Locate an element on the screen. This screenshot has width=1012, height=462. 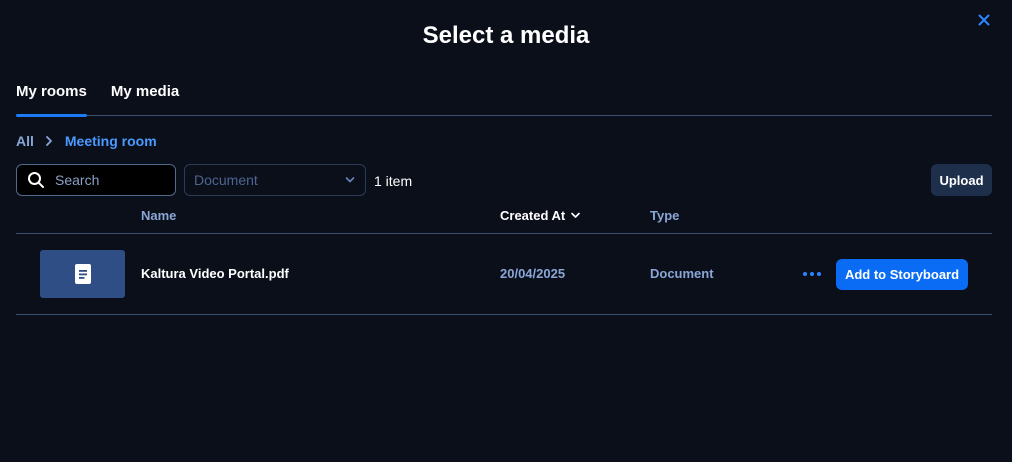
more-horizontal-icon is located at coordinates (812, 274).